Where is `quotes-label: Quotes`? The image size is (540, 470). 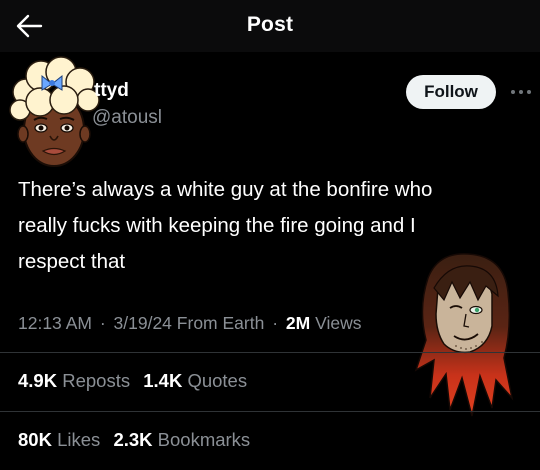 quotes-label: Quotes is located at coordinates (217, 380).